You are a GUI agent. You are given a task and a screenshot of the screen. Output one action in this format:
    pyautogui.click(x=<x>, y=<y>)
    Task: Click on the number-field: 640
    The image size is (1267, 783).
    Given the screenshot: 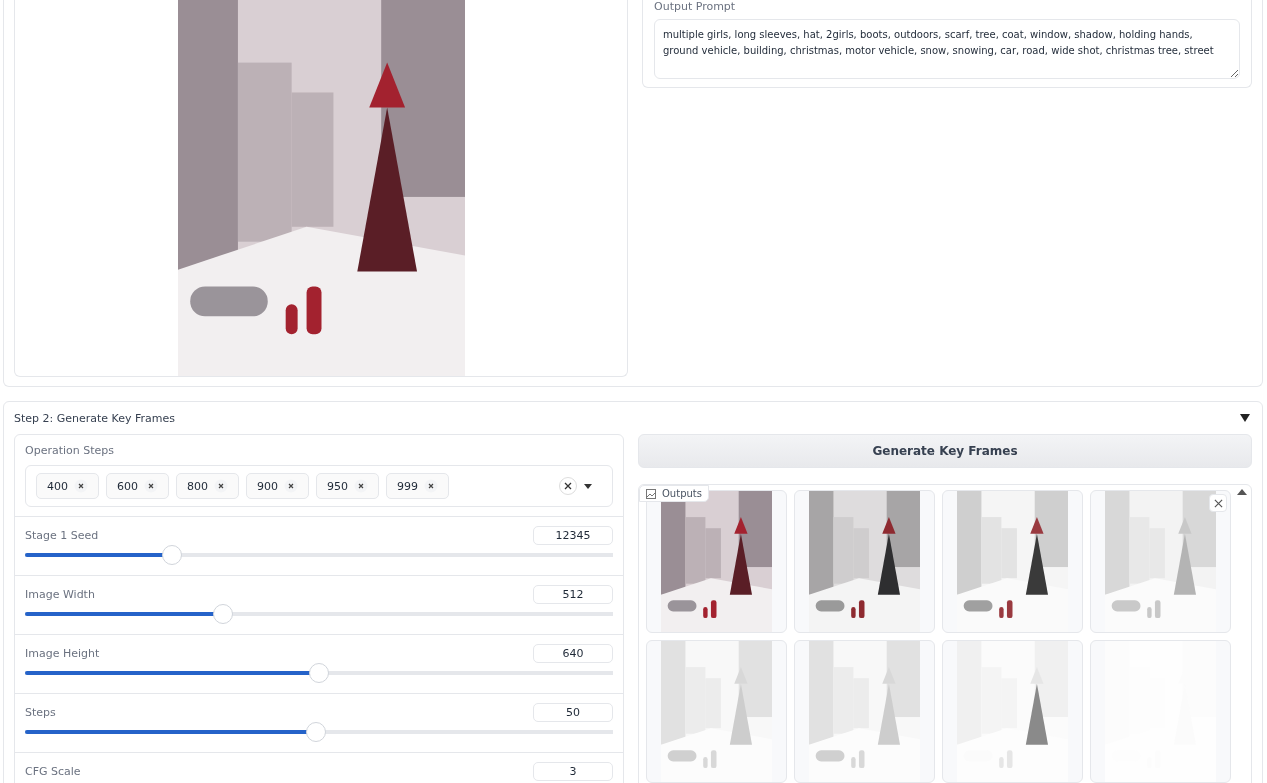 What is the action you would take?
    pyautogui.click(x=573, y=653)
    